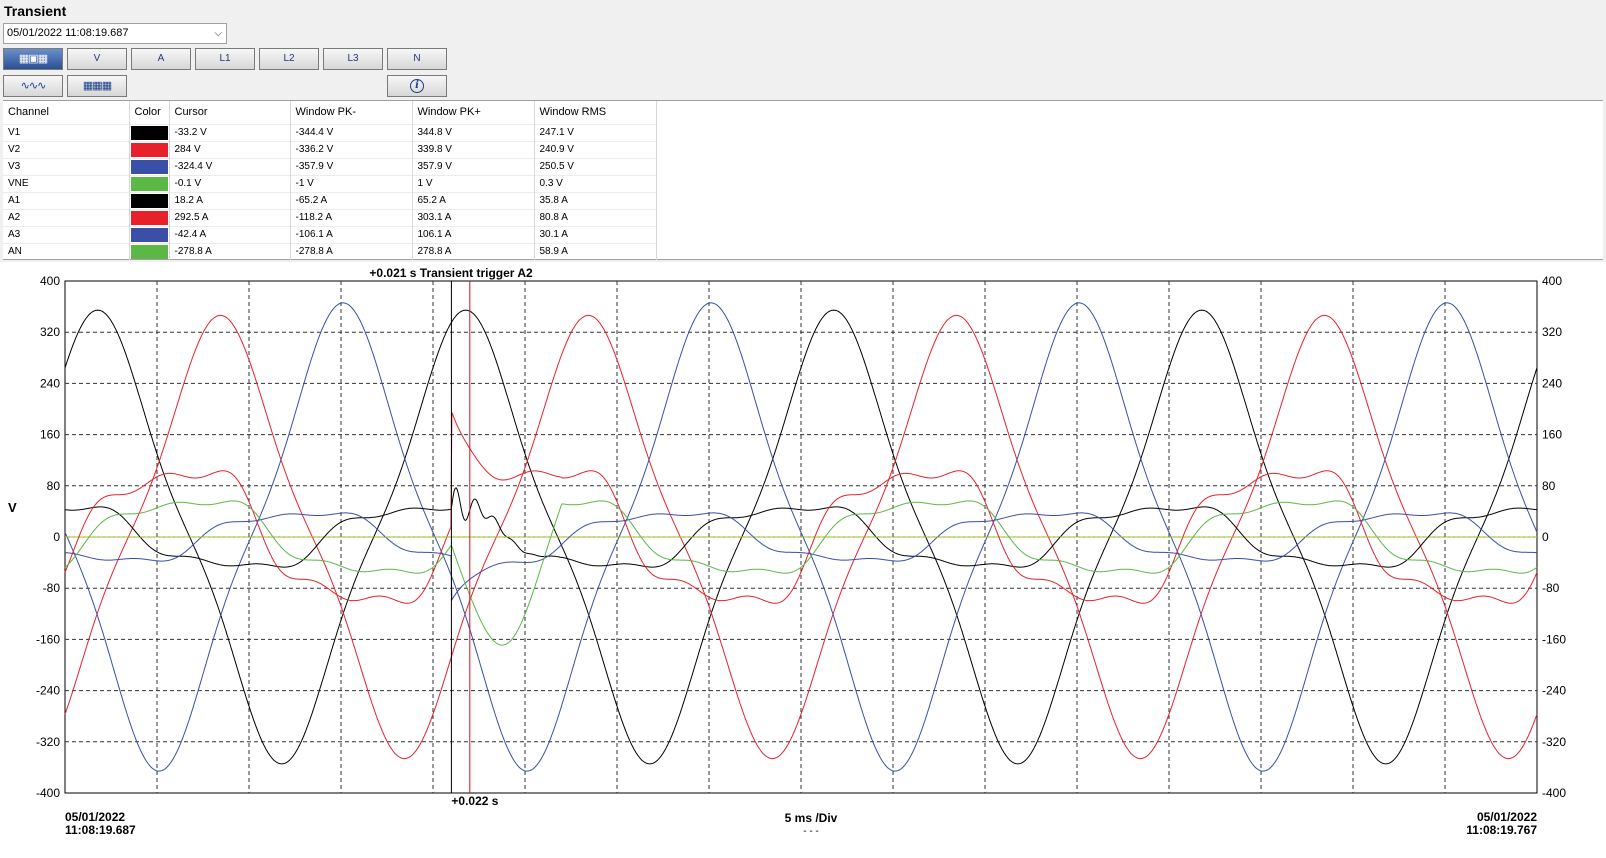 This screenshot has height=858, width=1606. Describe the element at coordinates (66, 234) in the screenshot. I see `cell-channel: A3` at that location.